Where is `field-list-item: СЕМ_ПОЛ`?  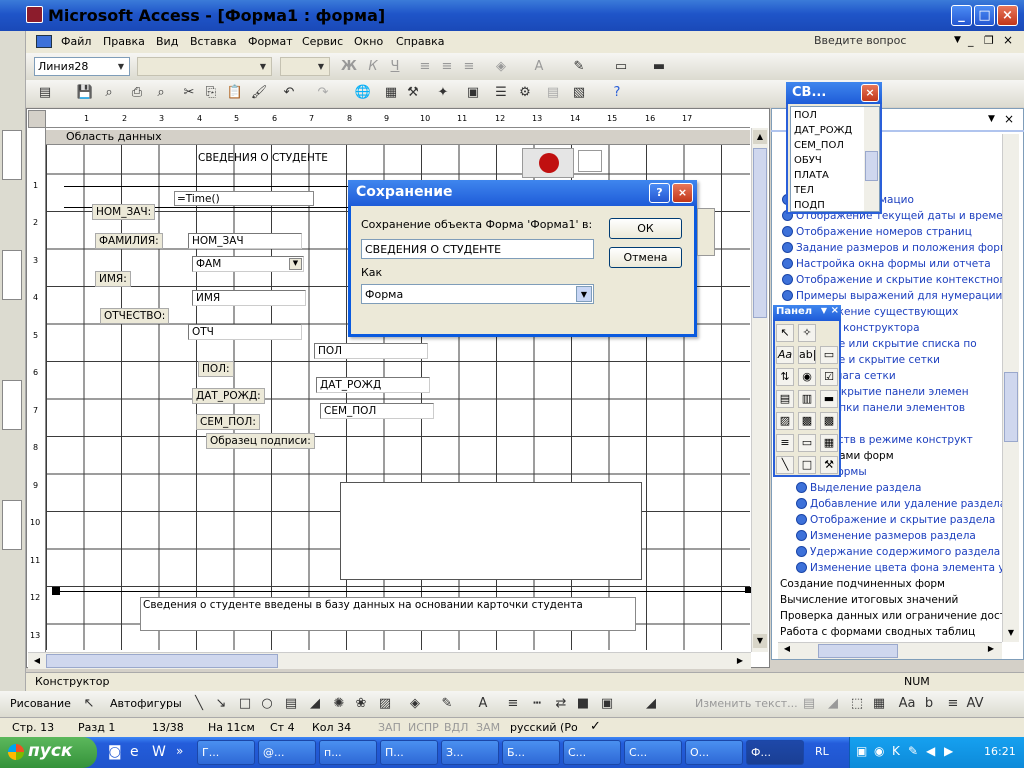 field-list-item: СЕМ_ПОЛ is located at coordinates (819, 145).